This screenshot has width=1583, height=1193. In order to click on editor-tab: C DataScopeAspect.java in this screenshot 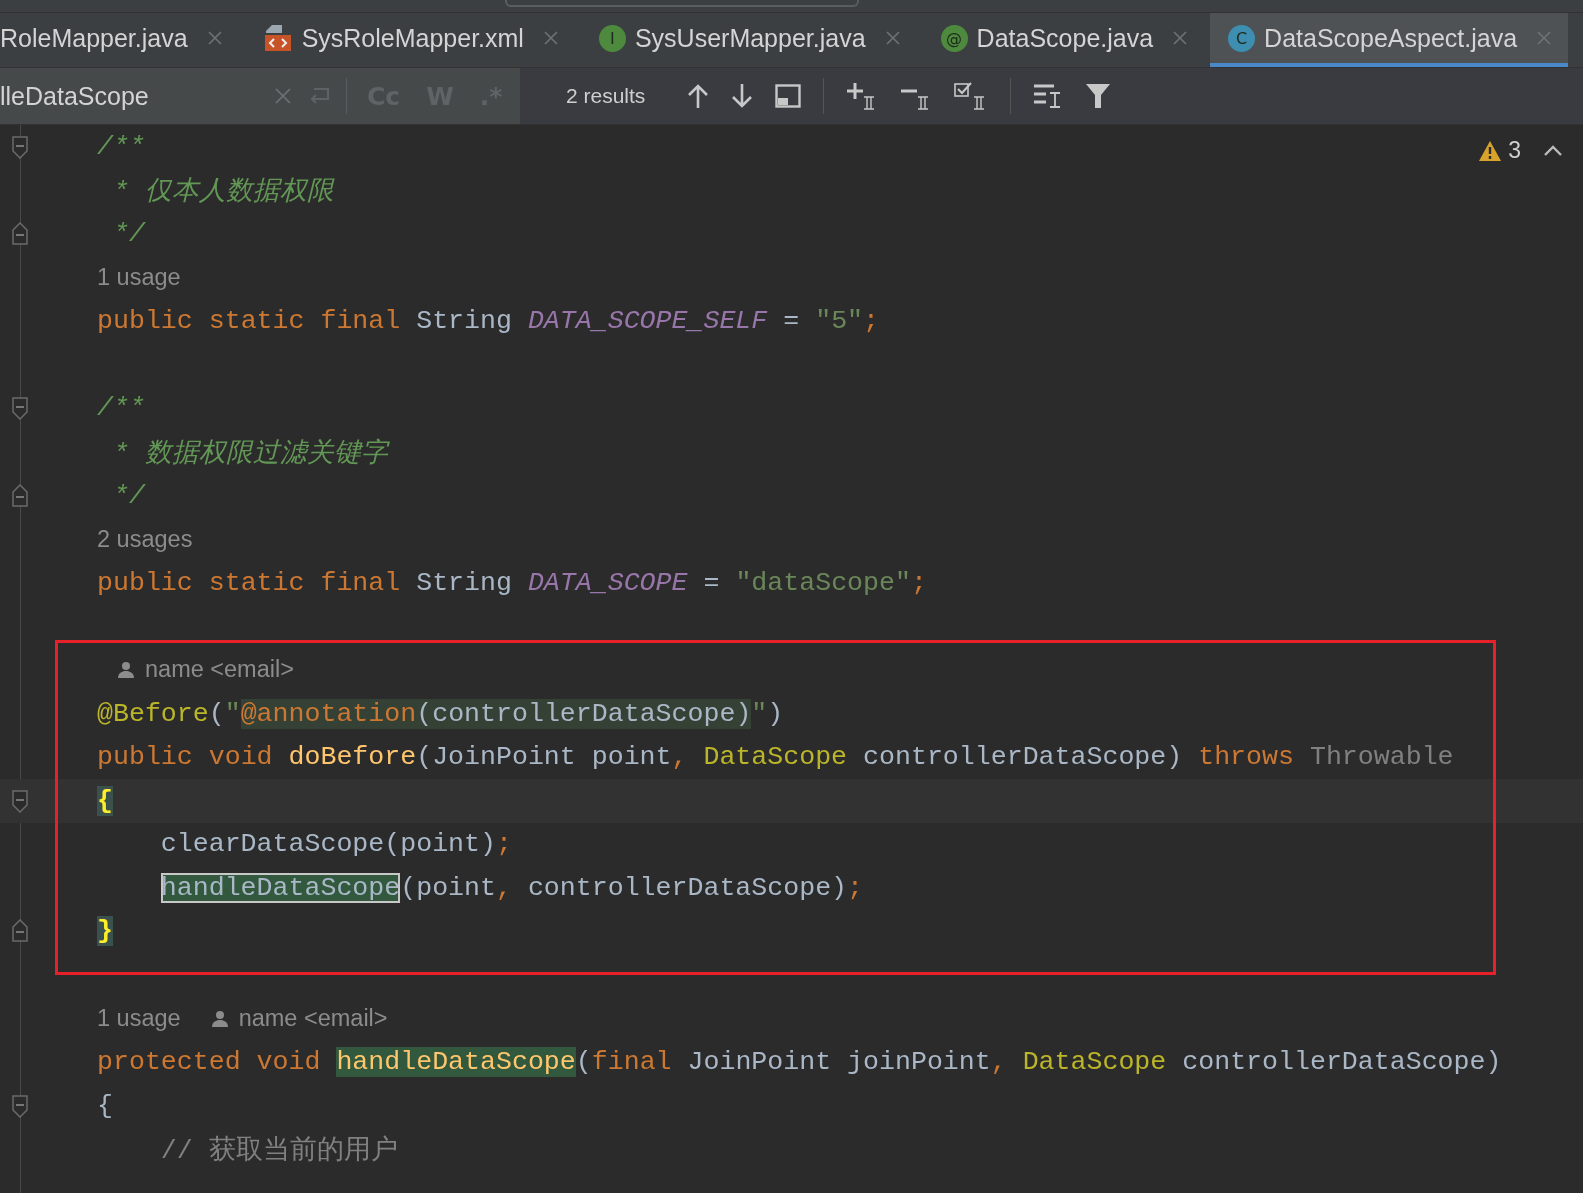, I will do `click(1389, 40)`.